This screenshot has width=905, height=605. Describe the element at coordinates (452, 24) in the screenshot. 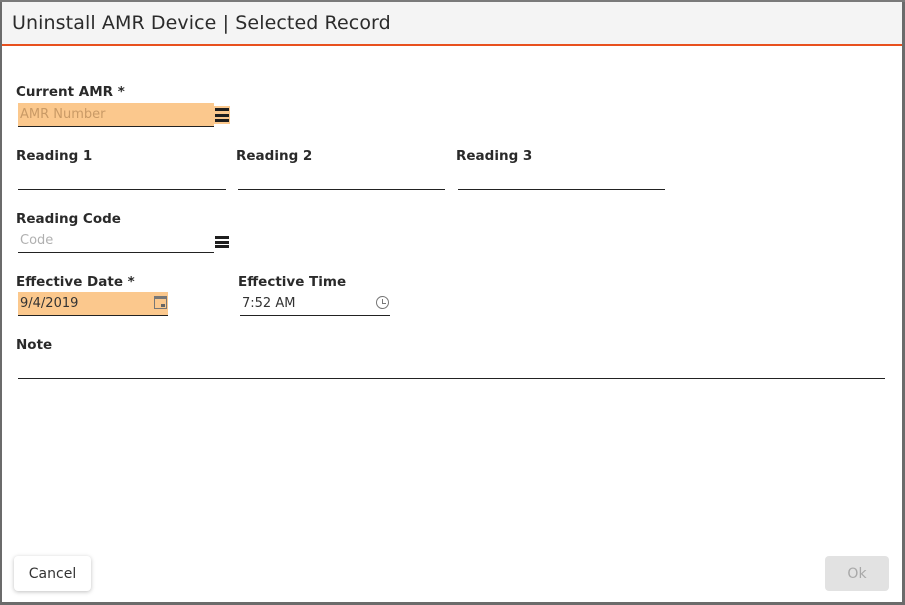

I see `dialog-header: Uninstall AMR Device | Selected Record` at that location.